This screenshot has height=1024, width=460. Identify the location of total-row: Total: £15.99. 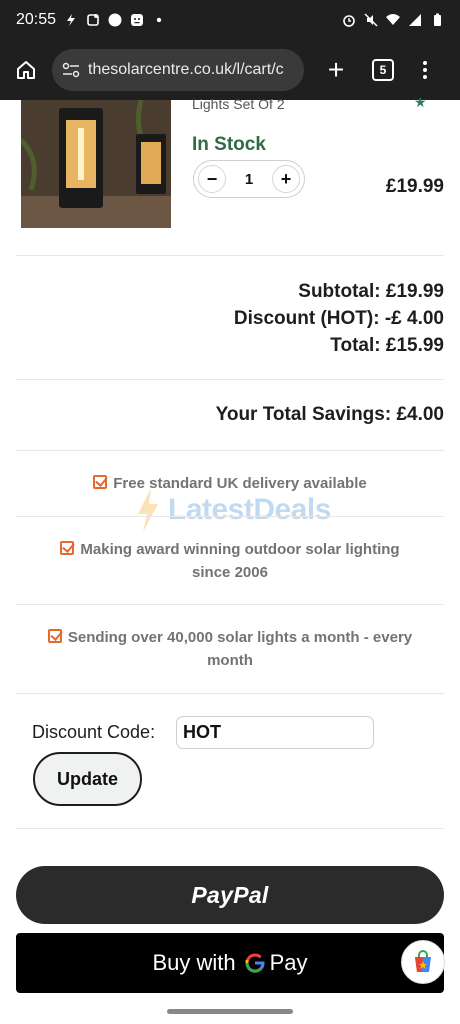
(387, 345).